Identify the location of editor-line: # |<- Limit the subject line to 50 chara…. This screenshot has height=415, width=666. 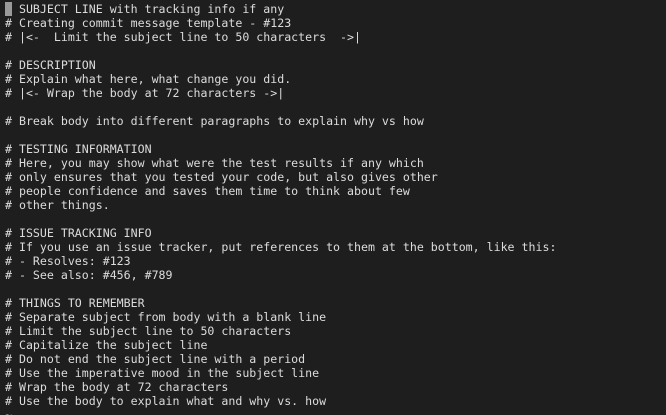
(183, 37).